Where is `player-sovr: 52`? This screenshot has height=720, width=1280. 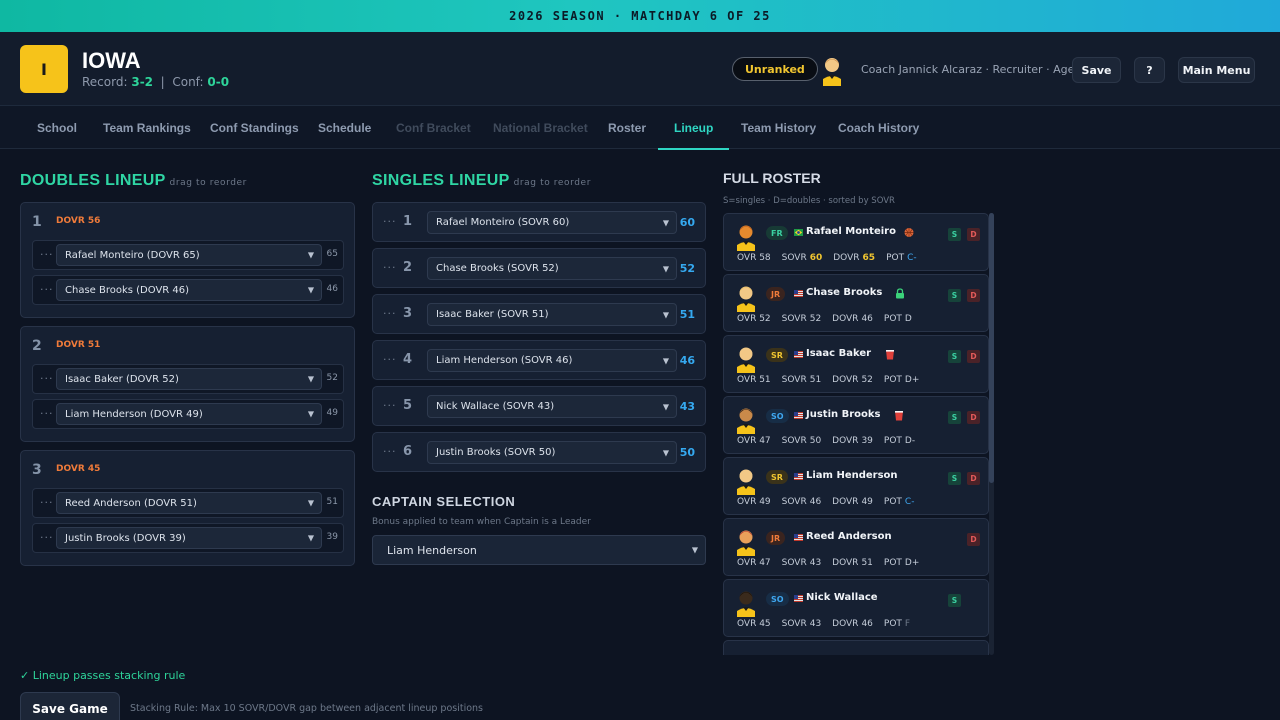 player-sovr: 52 is located at coordinates (687, 268).